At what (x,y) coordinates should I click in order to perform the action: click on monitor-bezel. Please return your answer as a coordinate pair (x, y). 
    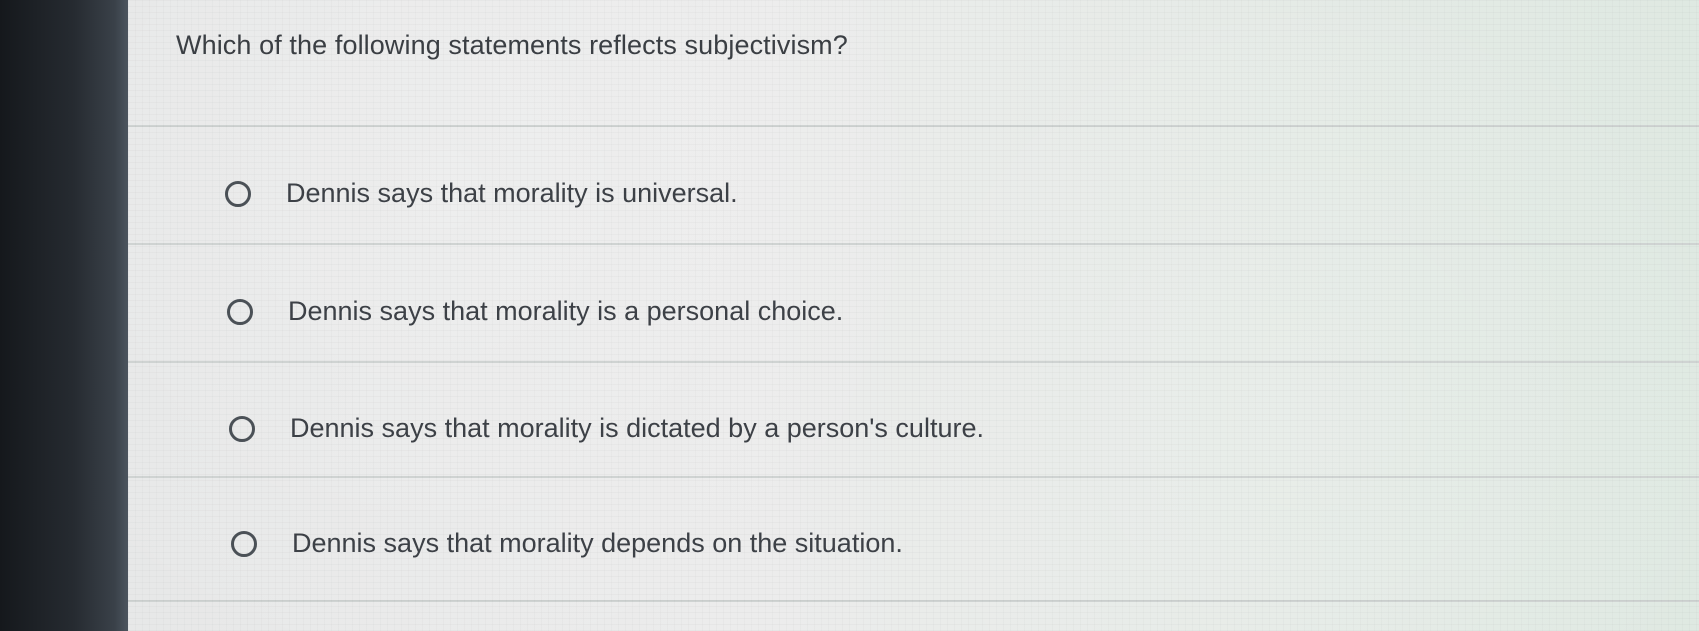
    Looking at the image, I should click on (67, 315).